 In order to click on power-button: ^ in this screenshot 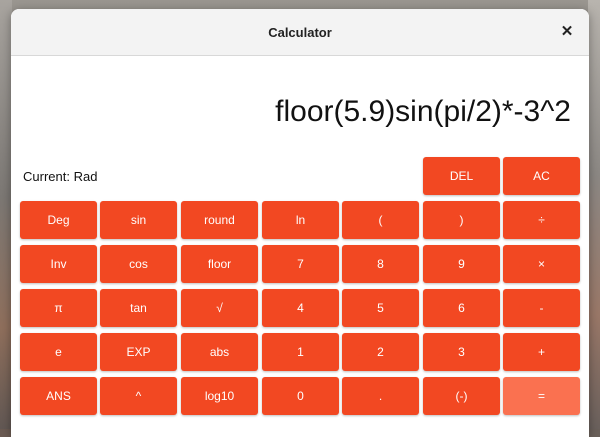, I will do `click(138, 396)`.